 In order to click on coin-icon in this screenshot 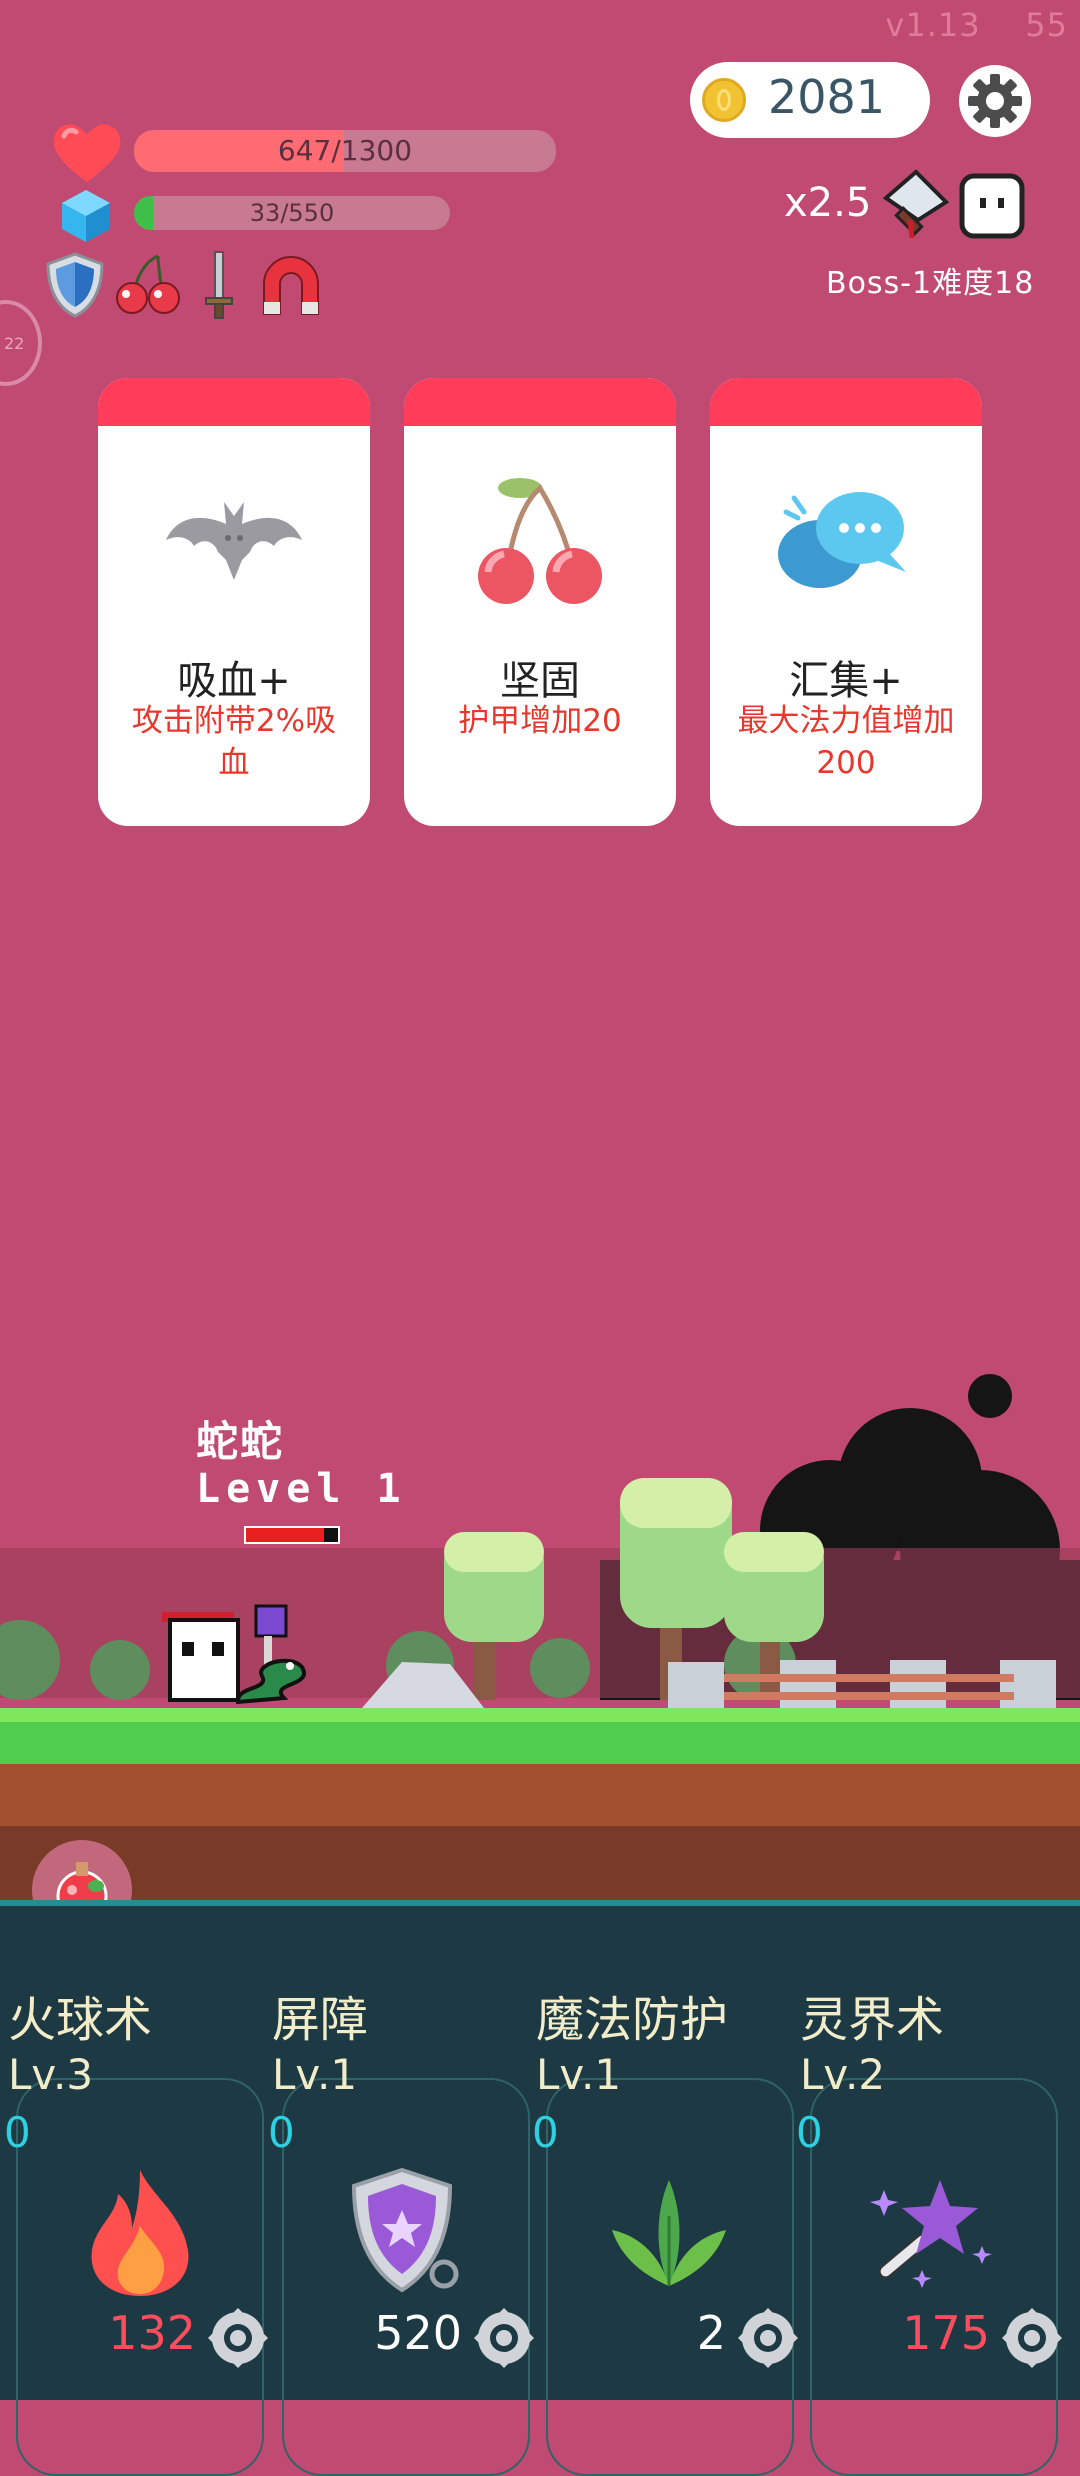, I will do `click(724, 100)`.